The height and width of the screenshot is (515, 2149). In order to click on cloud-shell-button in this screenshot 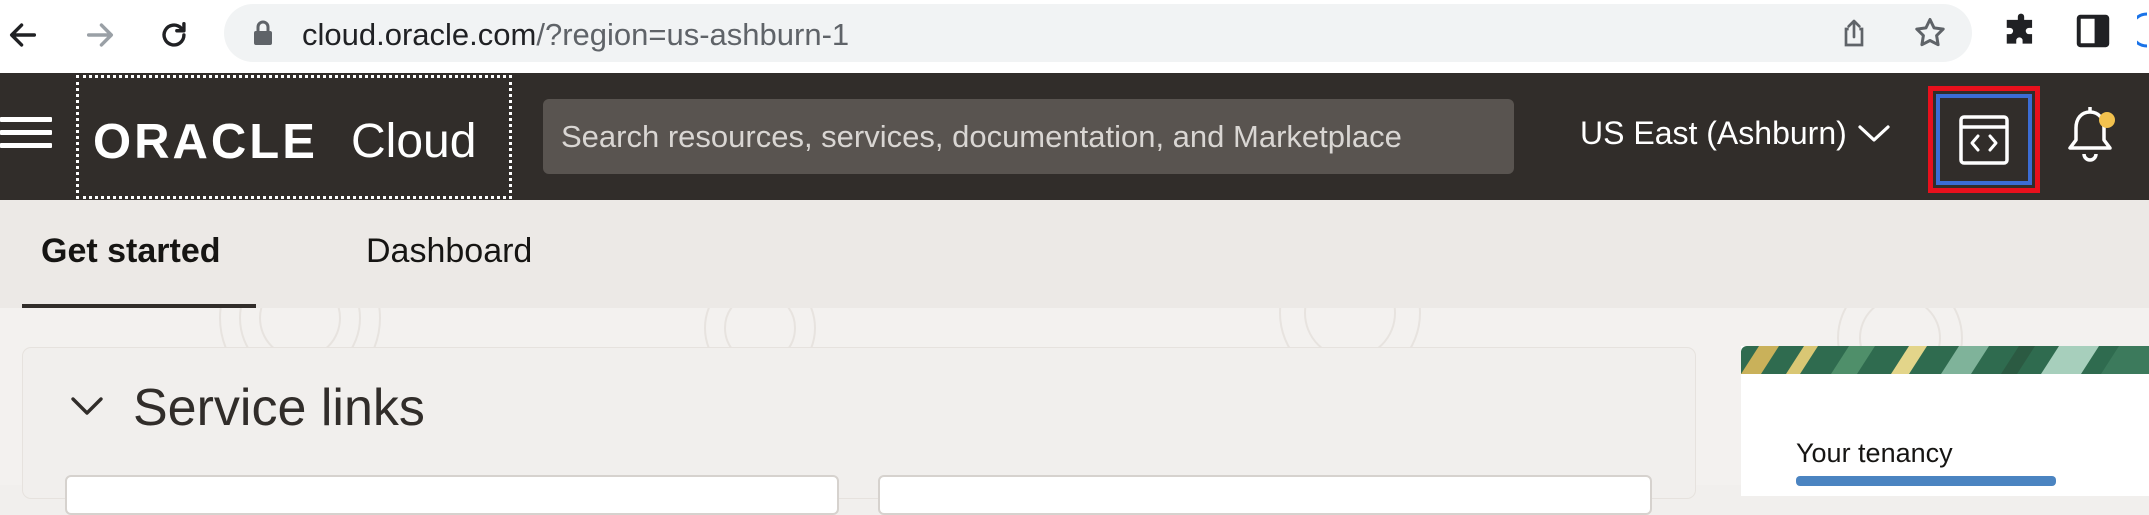, I will do `click(1984, 139)`.